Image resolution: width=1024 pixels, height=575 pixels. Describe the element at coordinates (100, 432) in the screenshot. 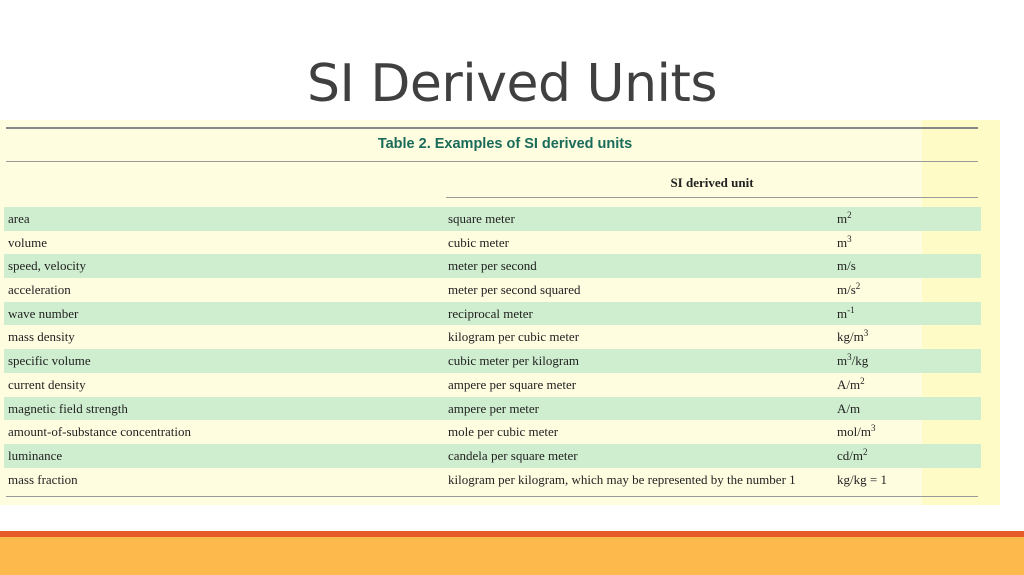

I see `quantity-cell: amount-of-substance concentration` at that location.